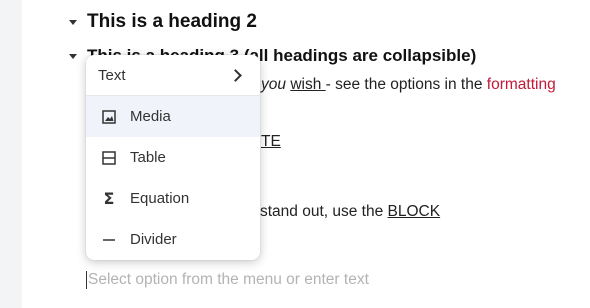 The image size is (590, 308). Describe the element at coordinates (307, 84) in the screenshot. I see `wish-link: wish` at that location.